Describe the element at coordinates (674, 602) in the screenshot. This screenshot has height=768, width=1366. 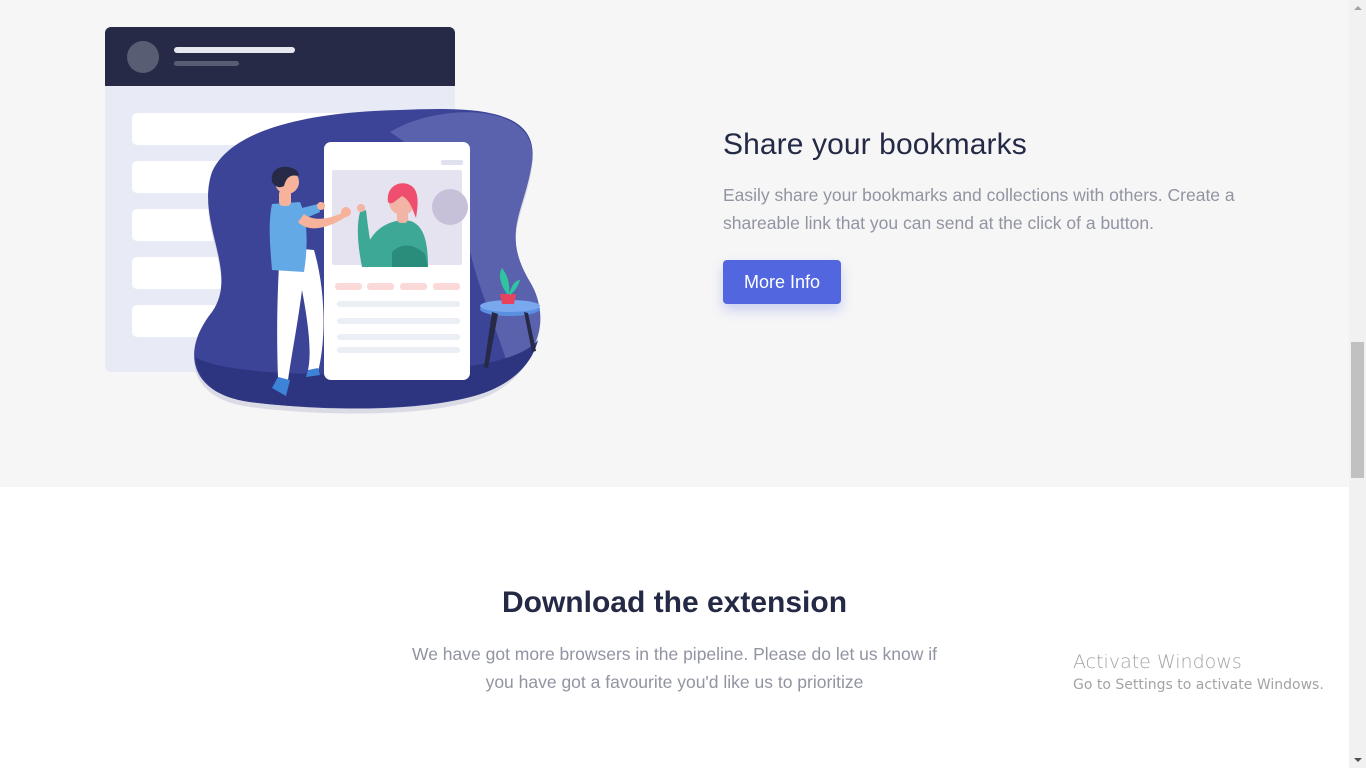
I see `download-title: Download the extension` at that location.